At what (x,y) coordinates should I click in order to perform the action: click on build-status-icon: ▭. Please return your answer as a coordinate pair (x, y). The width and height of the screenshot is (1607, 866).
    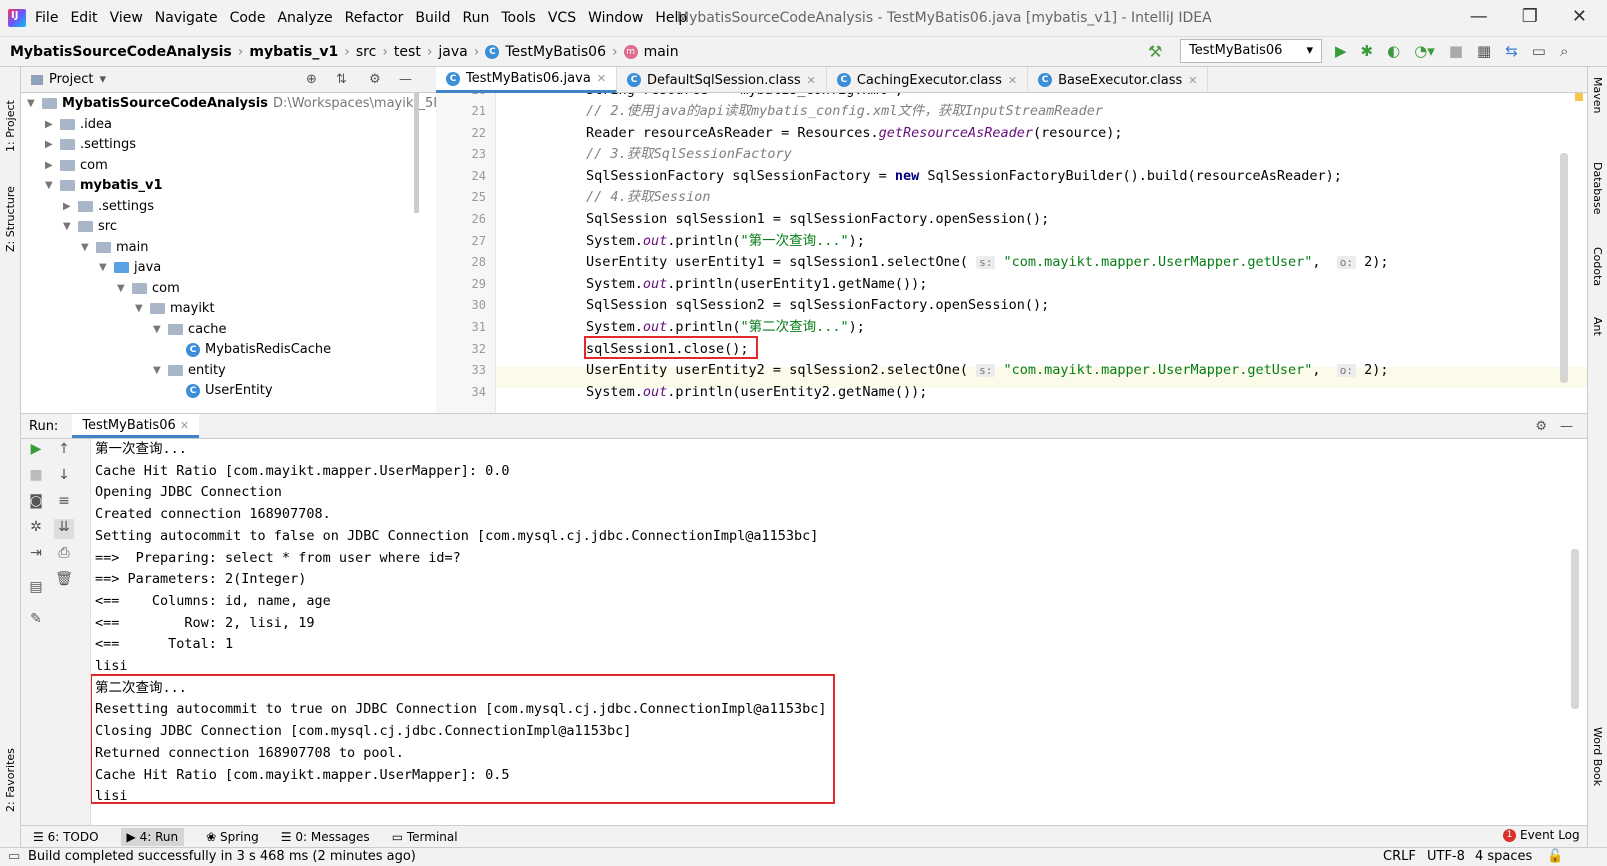
    Looking at the image, I should click on (14, 856).